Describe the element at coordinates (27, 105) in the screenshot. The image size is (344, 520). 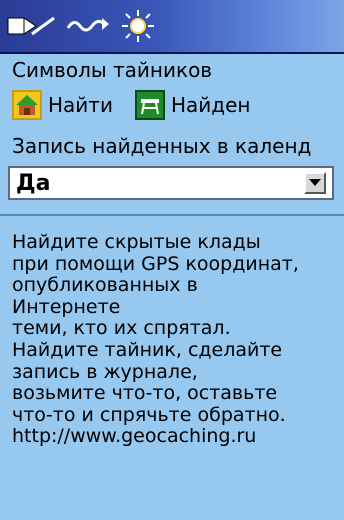
I see `geocache-icon` at that location.